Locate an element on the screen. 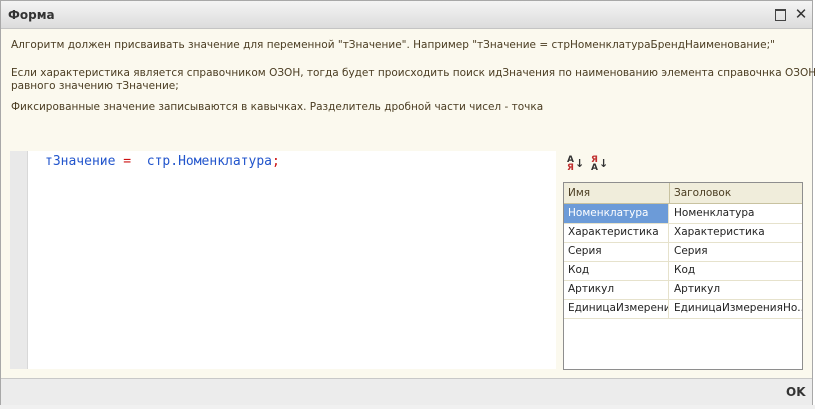  code-operator: = is located at coordinates (127, 161).